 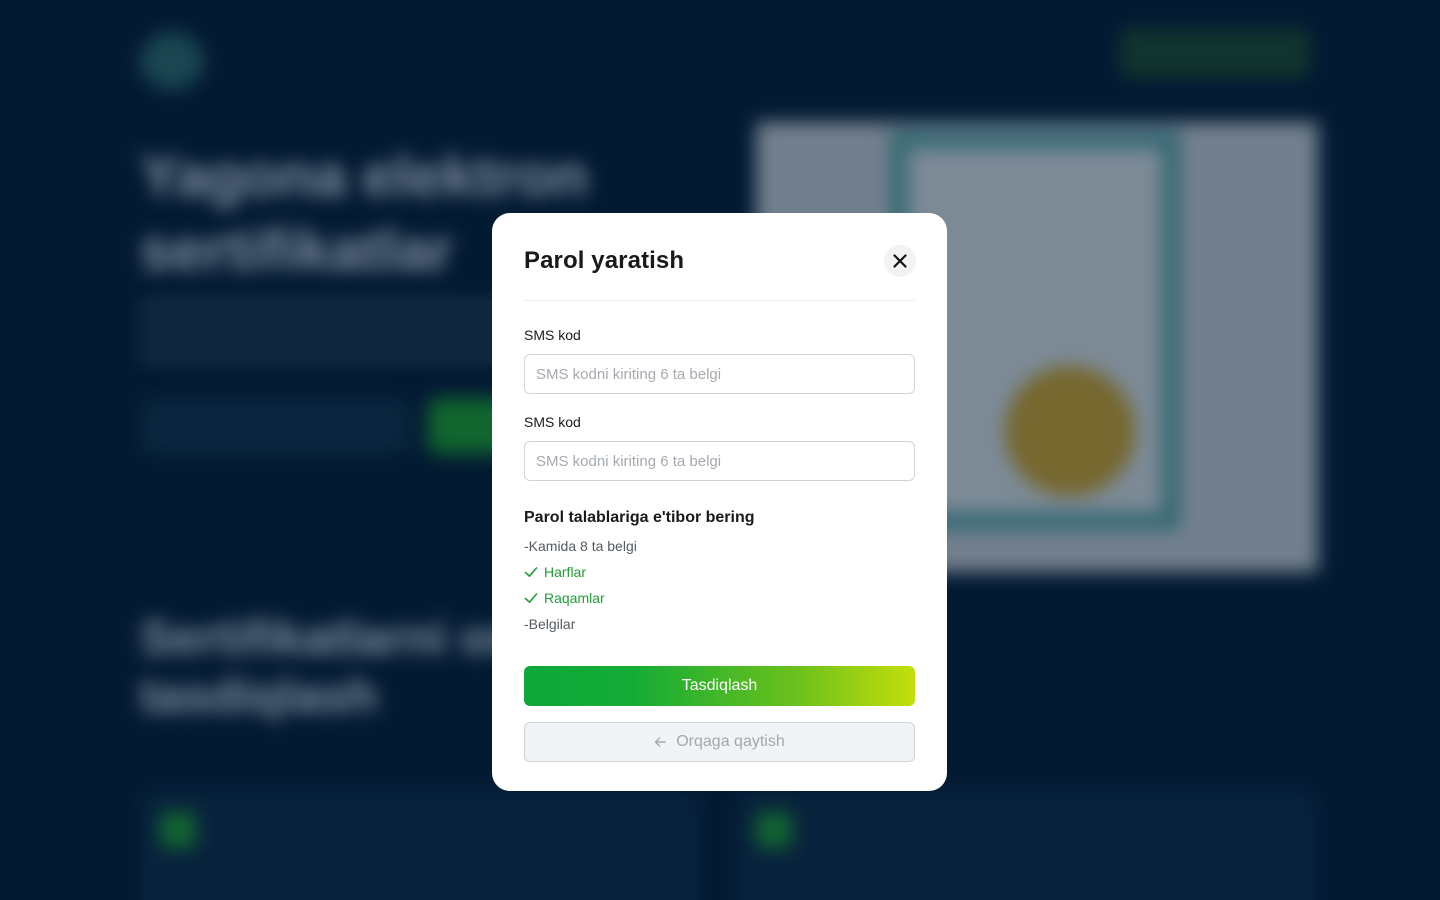 I want to click on back-button: Orqaga qaytish, so click(x=719, y=742).